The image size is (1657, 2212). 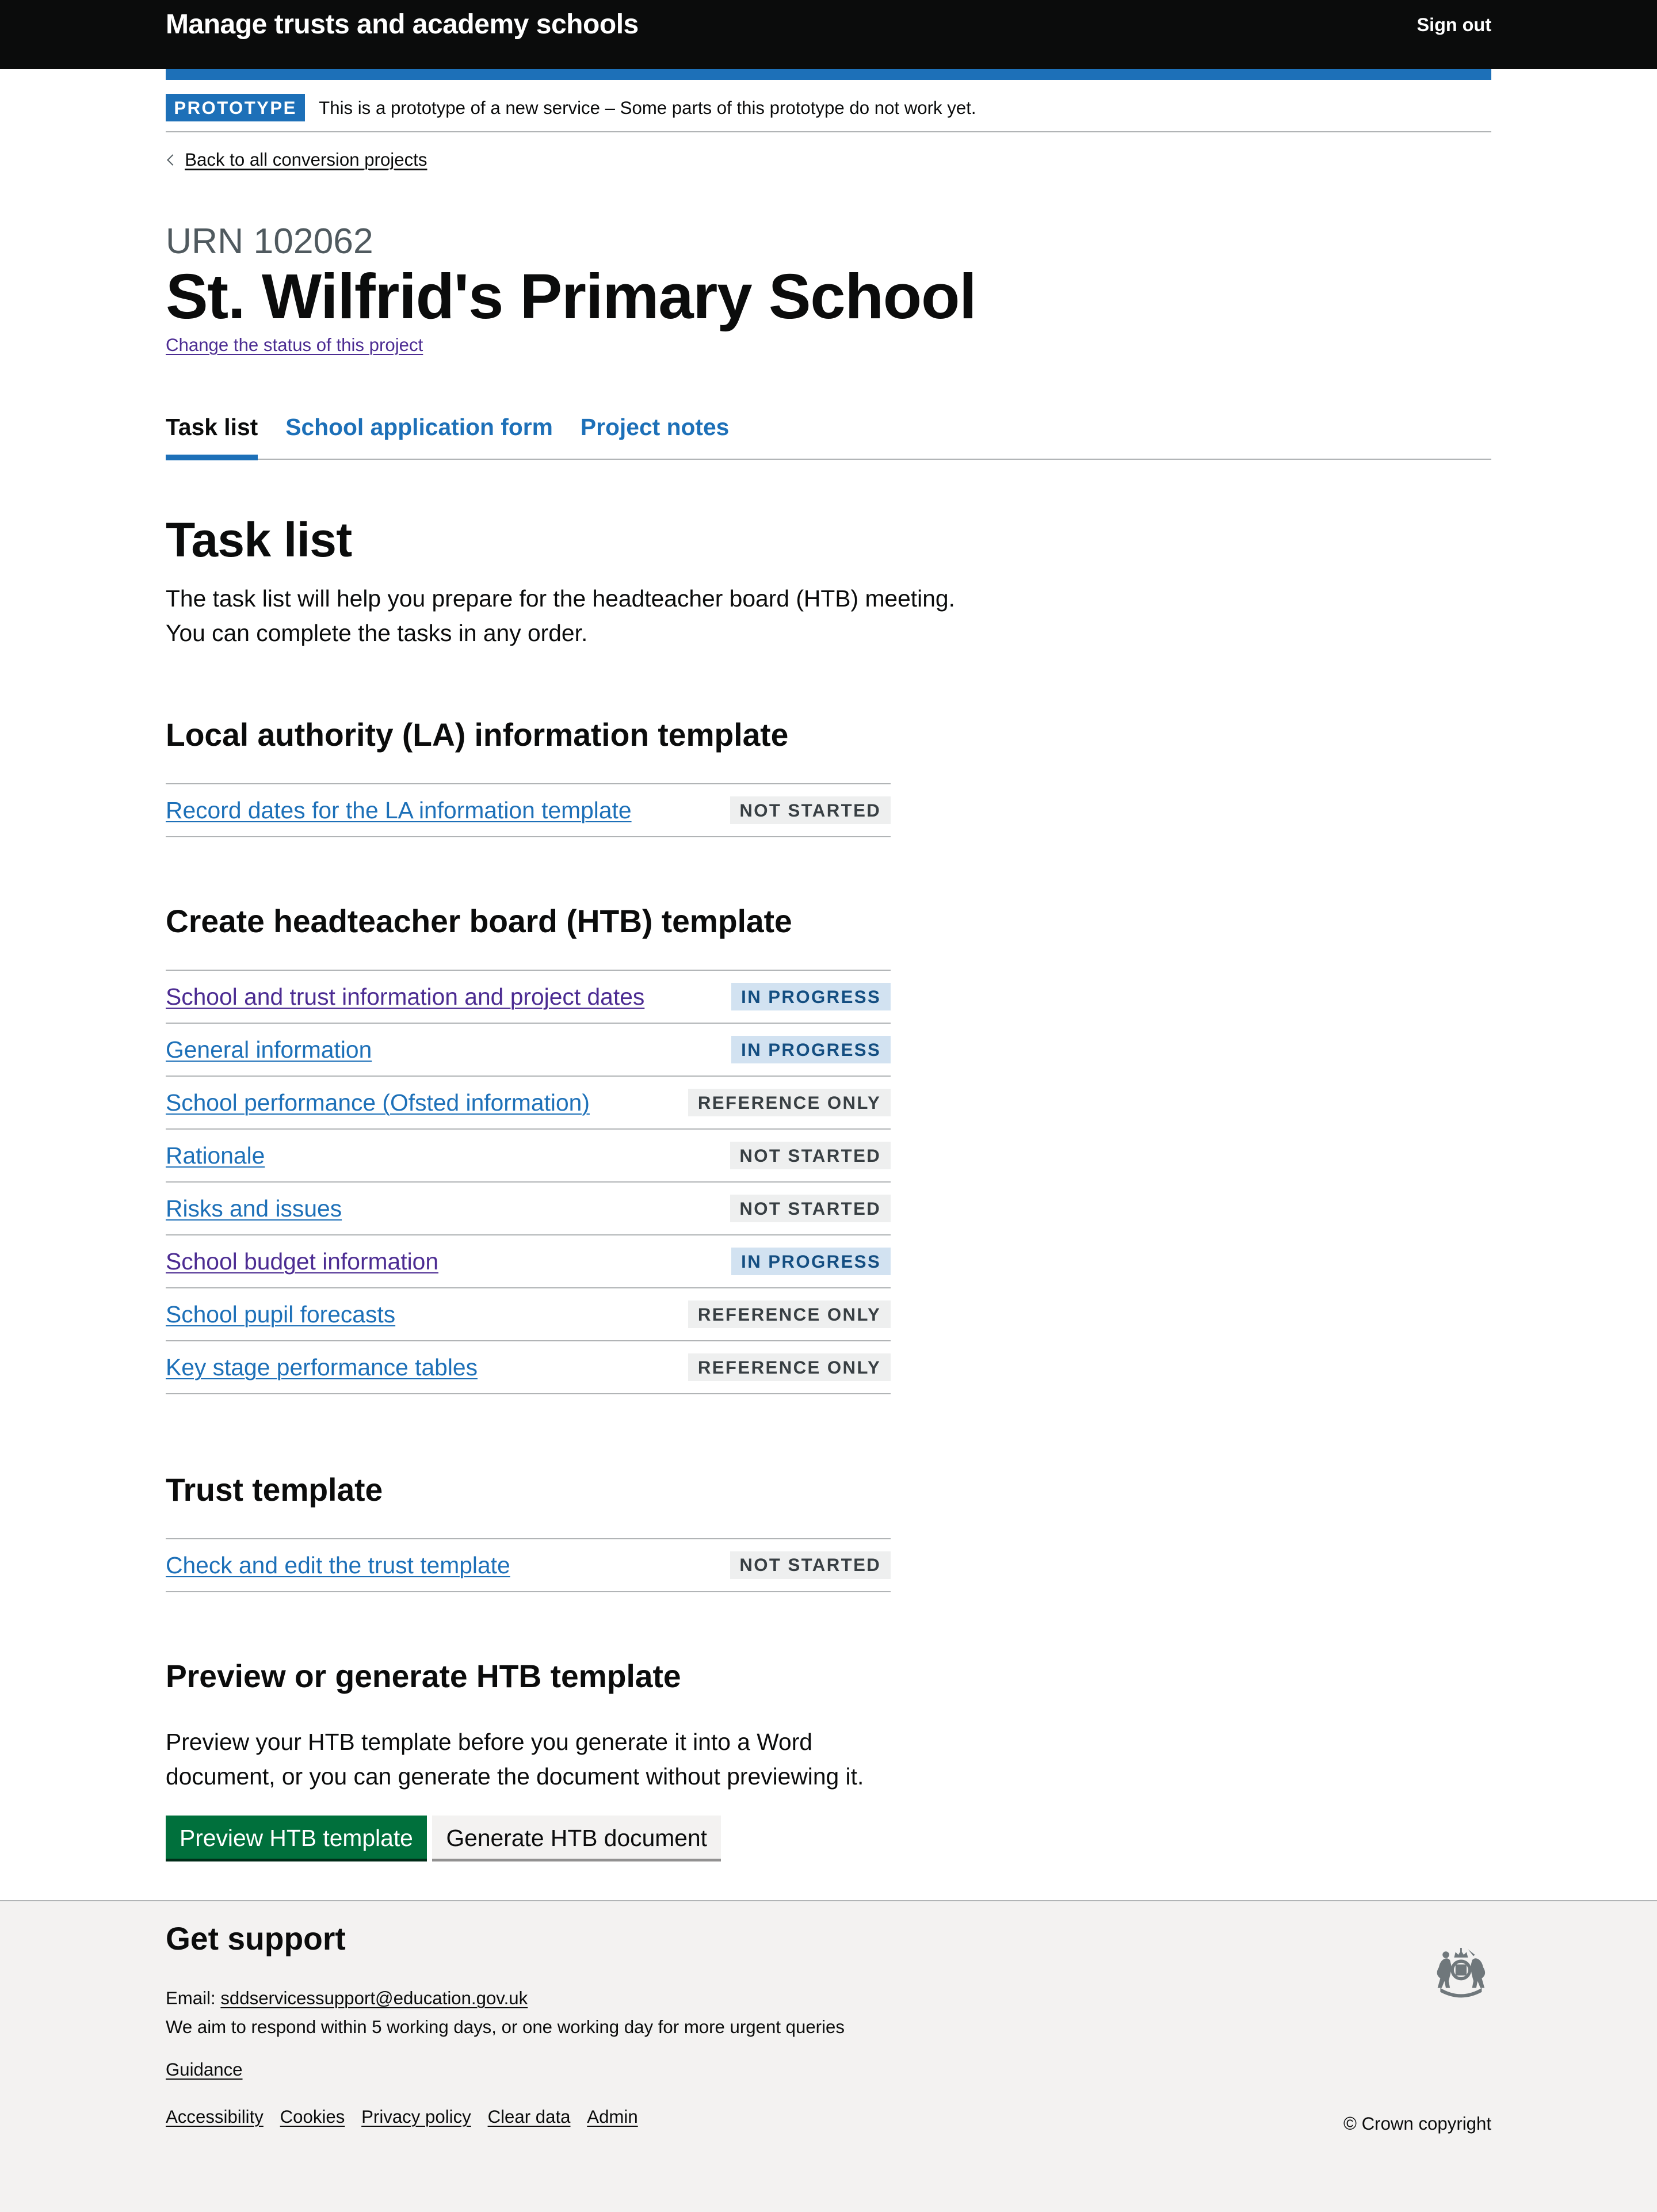 I want to click on back-link-label: Back to all conversion projects, so click(x=306, y=160).